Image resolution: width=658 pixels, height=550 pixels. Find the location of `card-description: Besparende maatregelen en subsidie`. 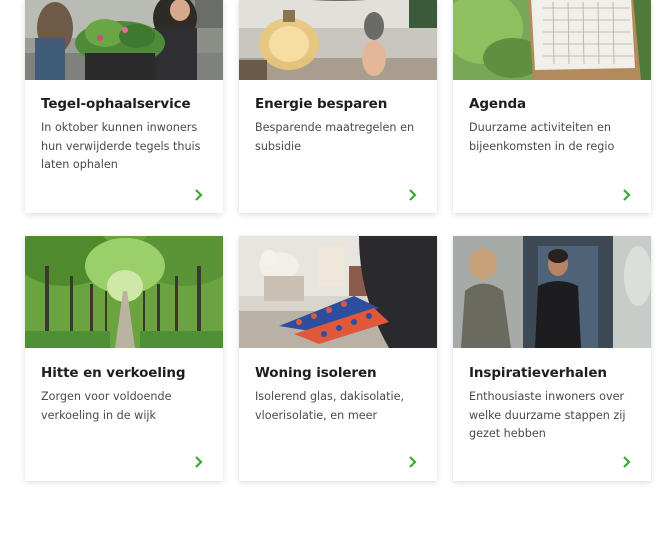

card-description: Besparende maatregelen en subsidie is located at coordinates (335, 137).